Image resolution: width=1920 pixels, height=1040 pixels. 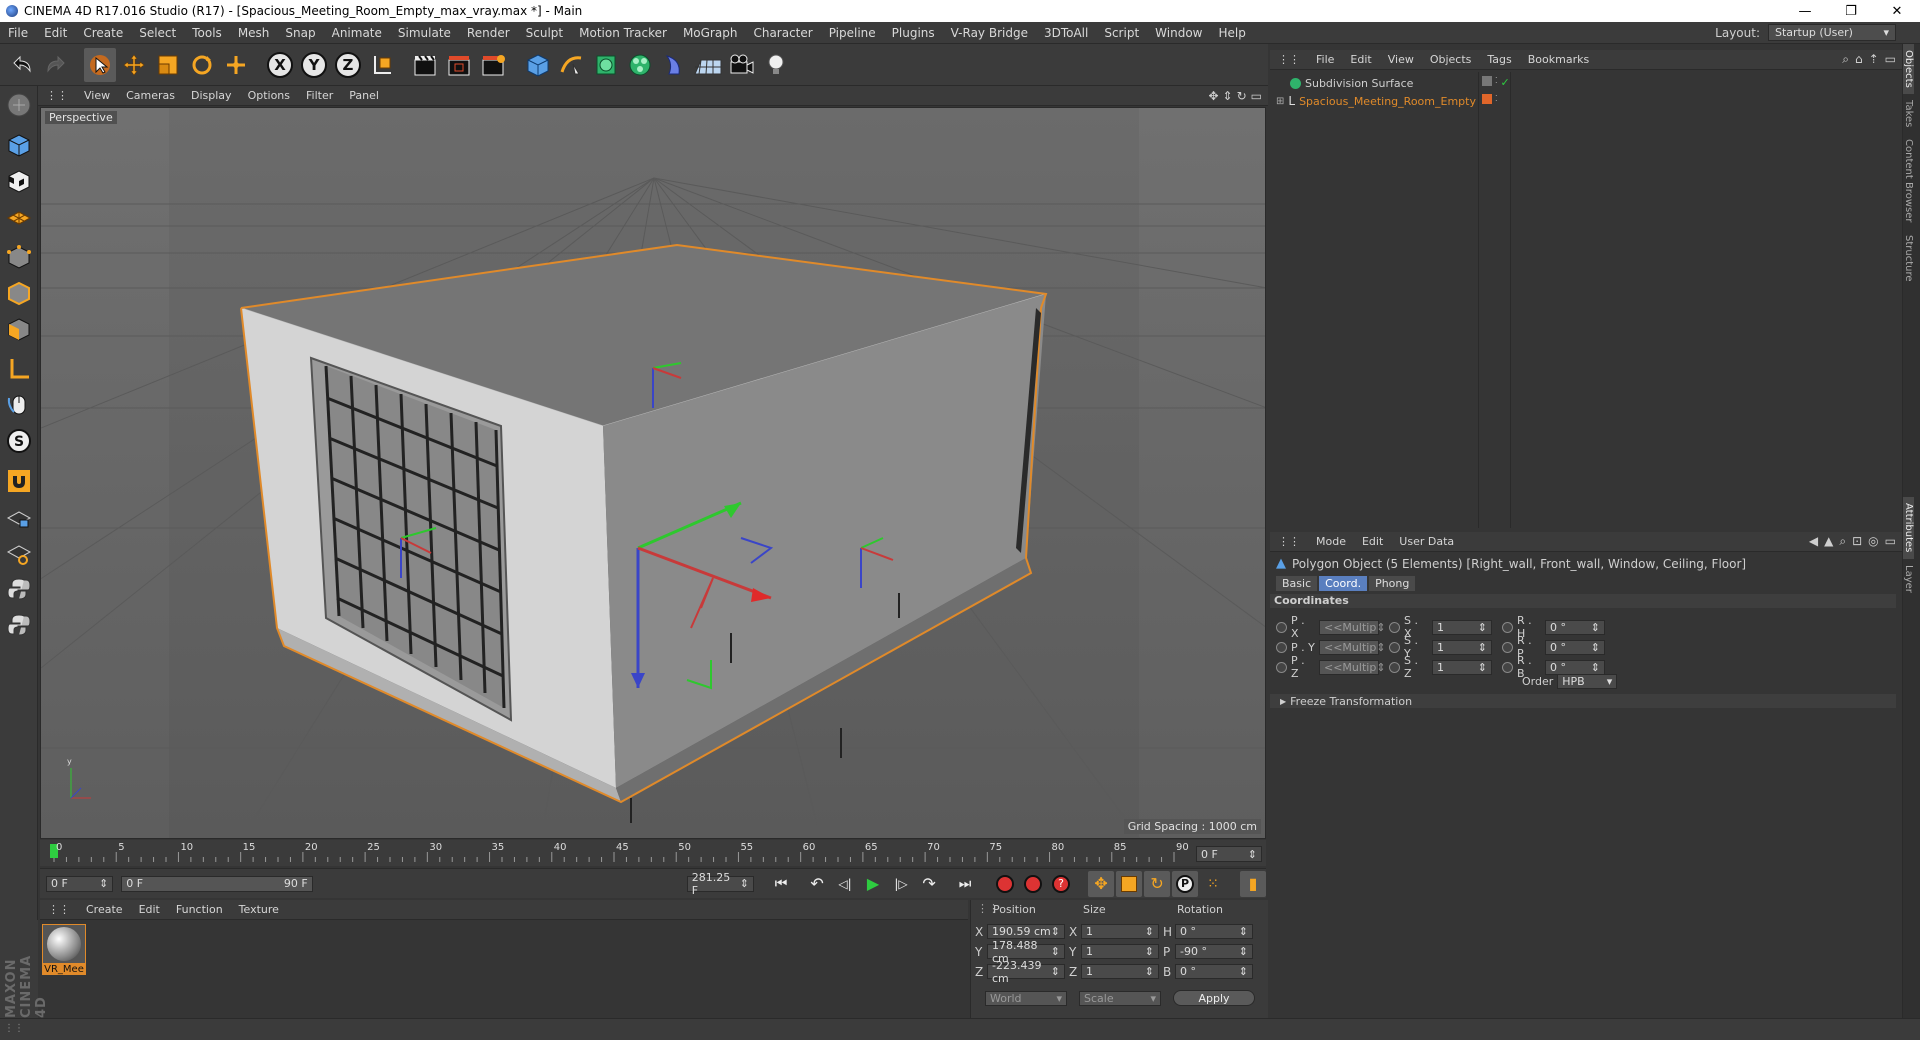 I want to click on python-console-button, so click(x=19, y=625).